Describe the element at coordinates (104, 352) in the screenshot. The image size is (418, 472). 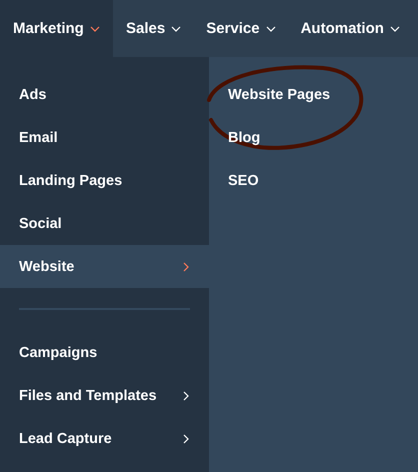
I see `menu-item: Campaigns` at that location.